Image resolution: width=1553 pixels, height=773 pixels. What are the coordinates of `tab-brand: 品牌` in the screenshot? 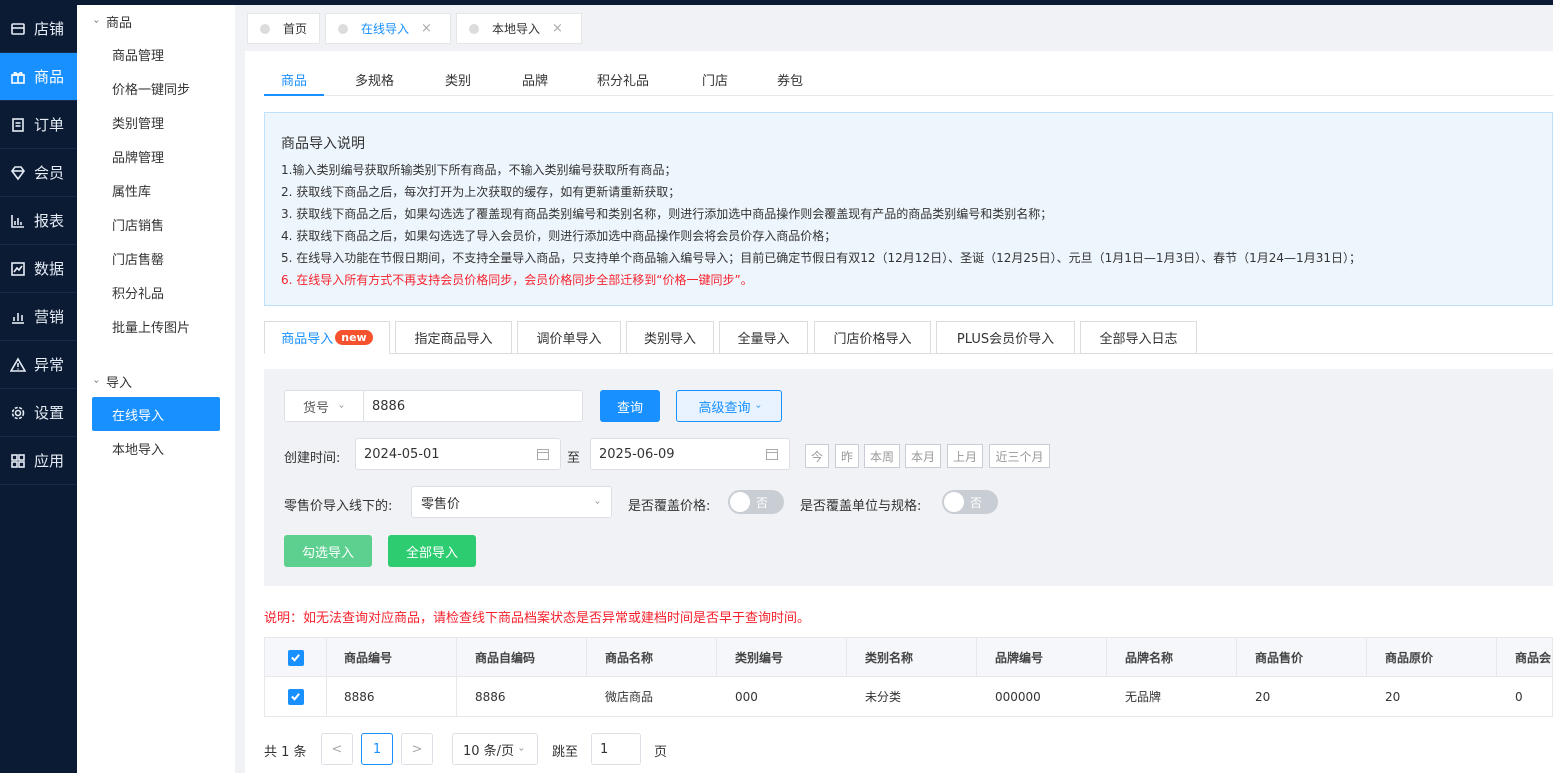 It's located at (535, 79).